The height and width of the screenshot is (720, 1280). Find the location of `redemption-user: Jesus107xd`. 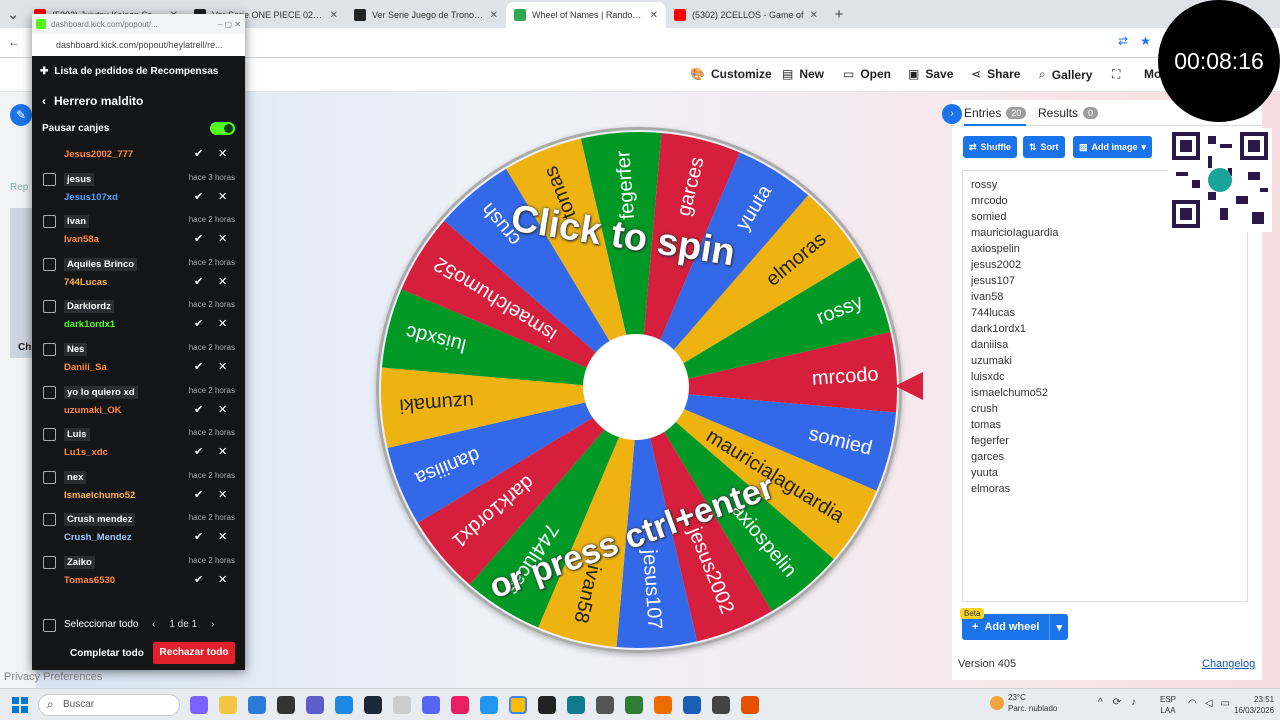

redemption-user: Jesus107xd is located at coordinates (91, 197).